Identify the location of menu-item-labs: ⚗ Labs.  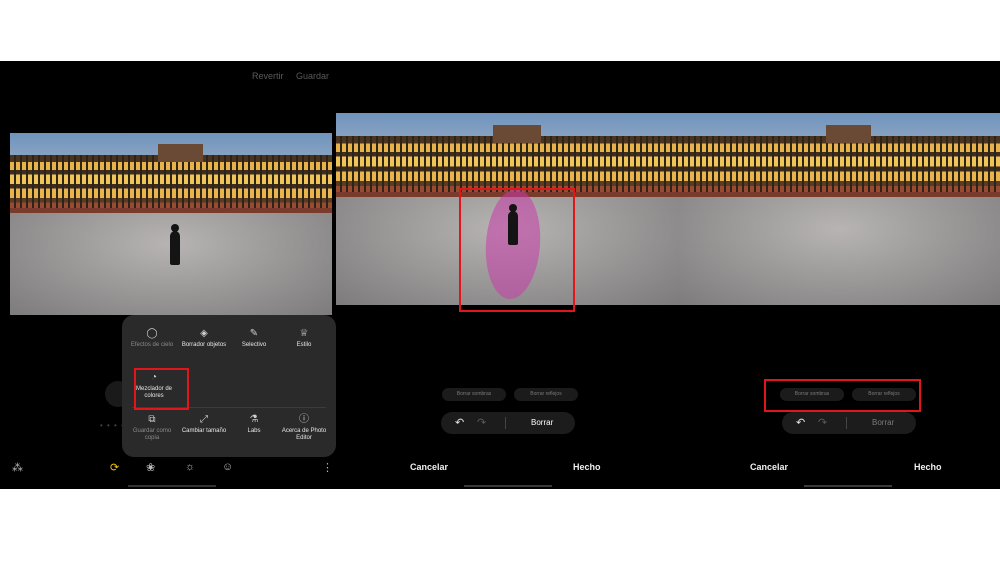
(254, 425).